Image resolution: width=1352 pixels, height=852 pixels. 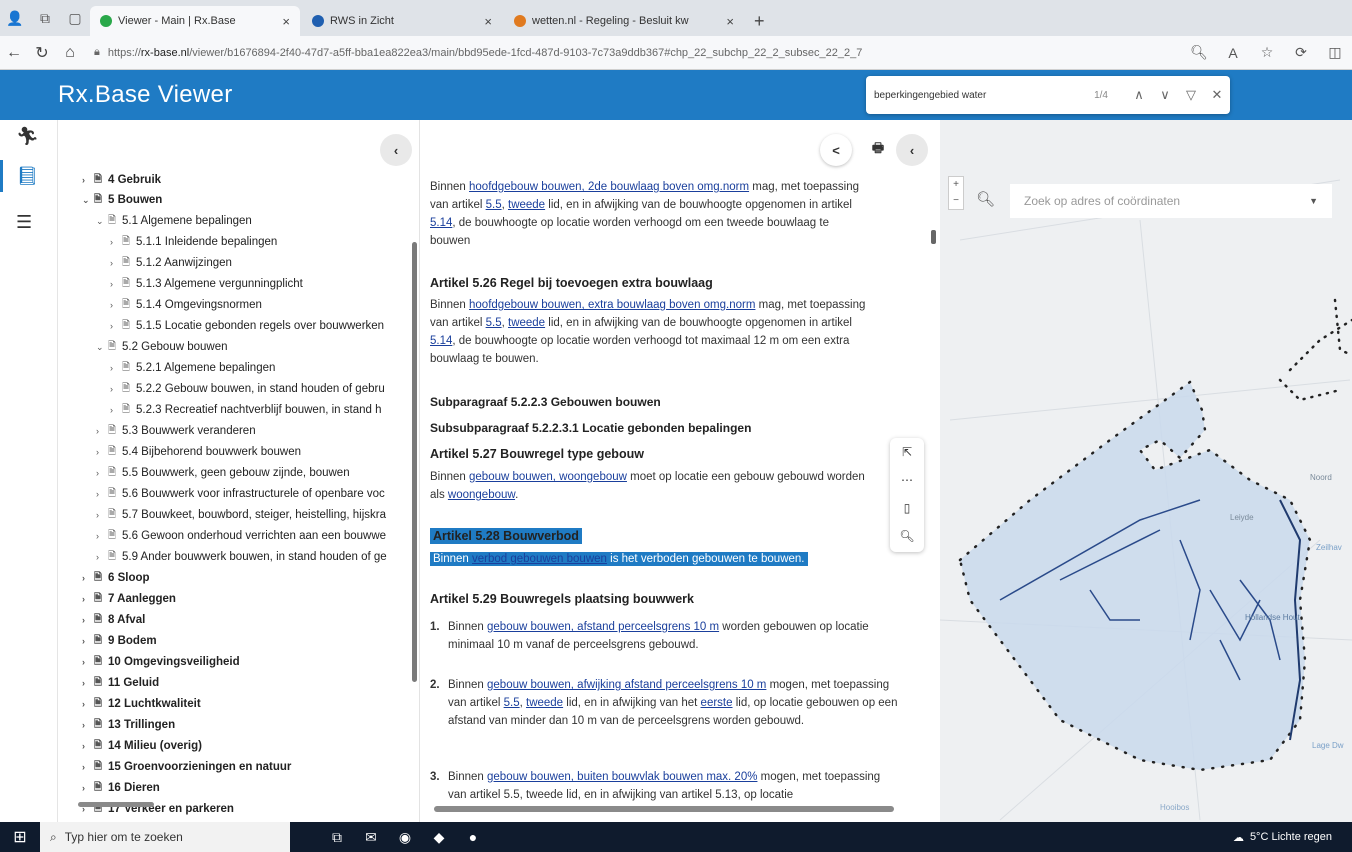 What do you see at coordinates (120, 683) in the screenshot?
I see `tree-item: › 🗎 11 Geluid` at bounding box center [120, 683].